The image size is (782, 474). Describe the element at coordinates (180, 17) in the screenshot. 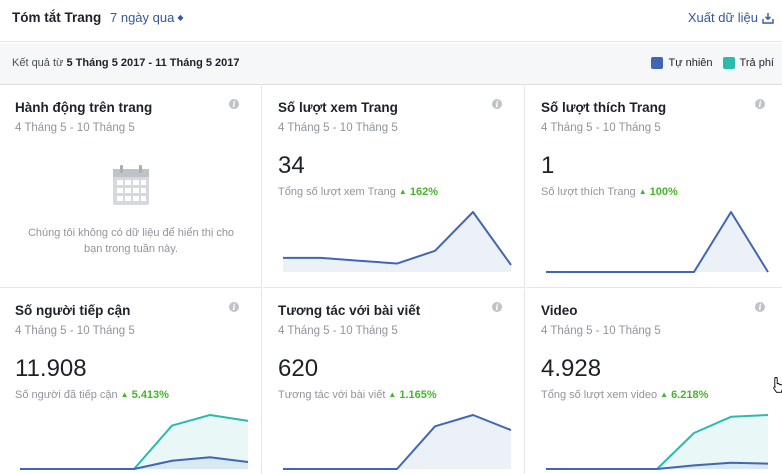

I see `chevron-down-icon: ◆` at that location.